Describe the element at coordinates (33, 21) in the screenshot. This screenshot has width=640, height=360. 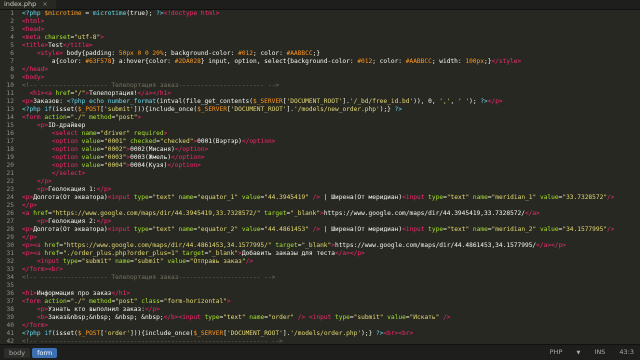
I see `code-token: <html>` at that location.